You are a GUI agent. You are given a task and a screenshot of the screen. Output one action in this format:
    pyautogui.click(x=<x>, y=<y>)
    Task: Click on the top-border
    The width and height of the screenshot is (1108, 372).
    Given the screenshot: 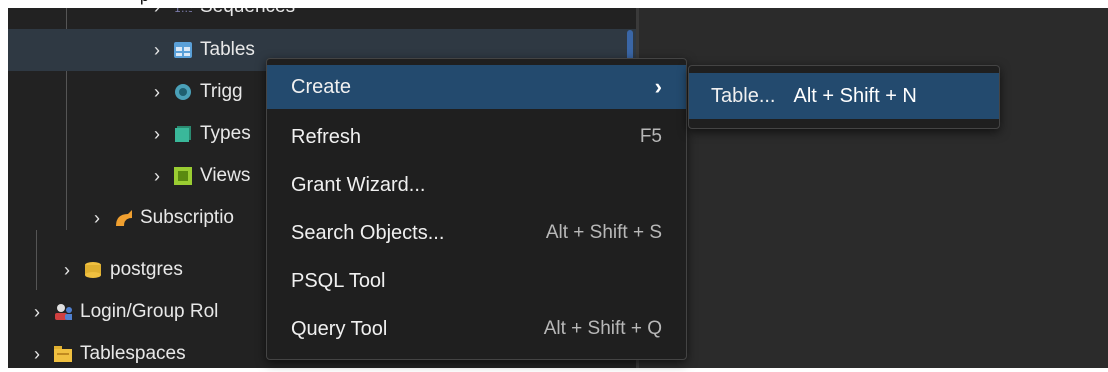 What is the action you would take?
    pyautogui.click(x=554, y=4)
    